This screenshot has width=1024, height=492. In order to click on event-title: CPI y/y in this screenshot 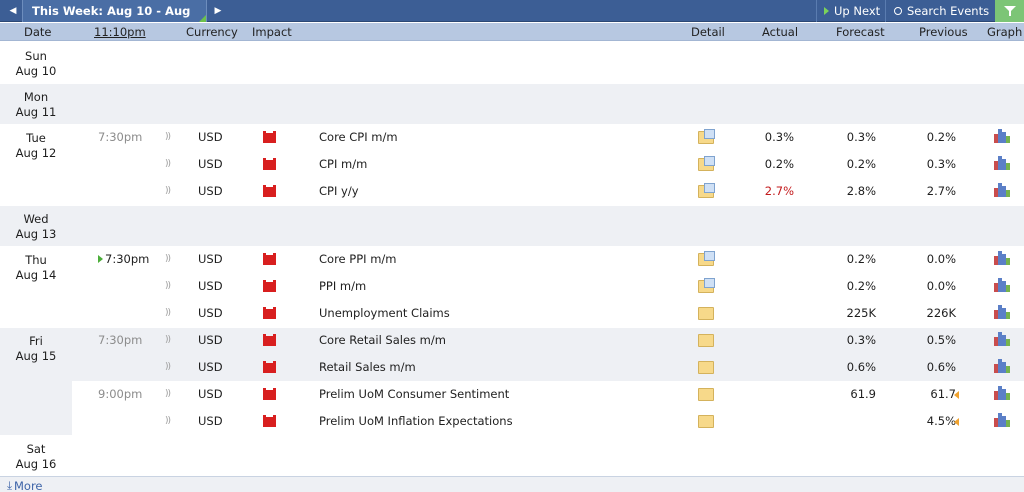, I will do `click(339, 191)`.